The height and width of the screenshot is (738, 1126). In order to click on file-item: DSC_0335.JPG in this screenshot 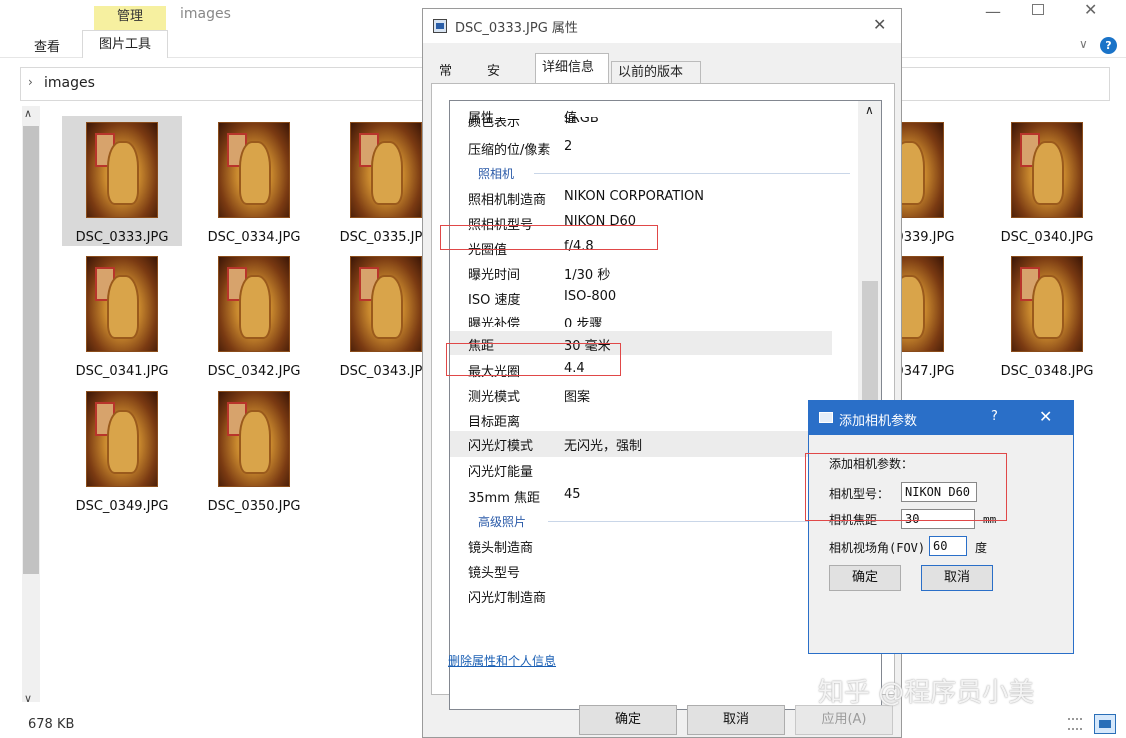, I will do `click(374, 181)`.